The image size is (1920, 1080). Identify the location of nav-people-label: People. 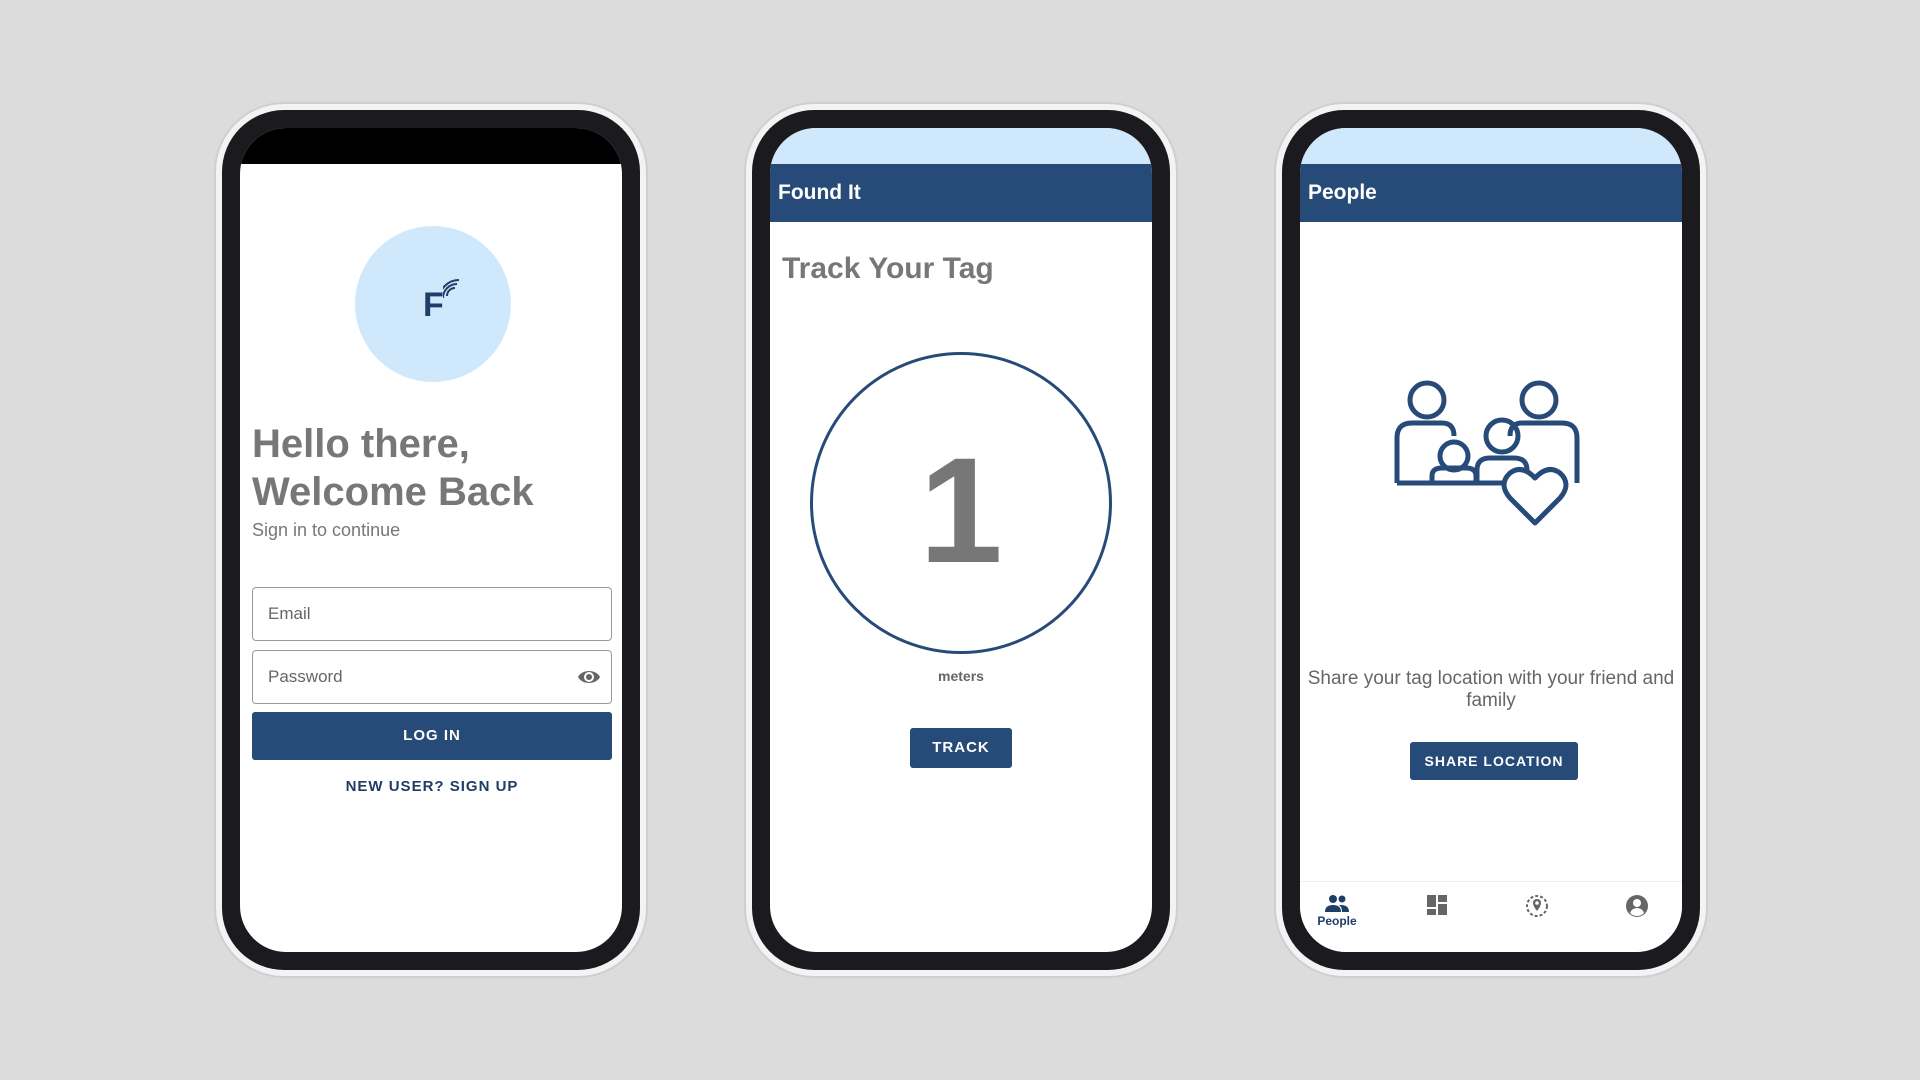
(1337, 921).